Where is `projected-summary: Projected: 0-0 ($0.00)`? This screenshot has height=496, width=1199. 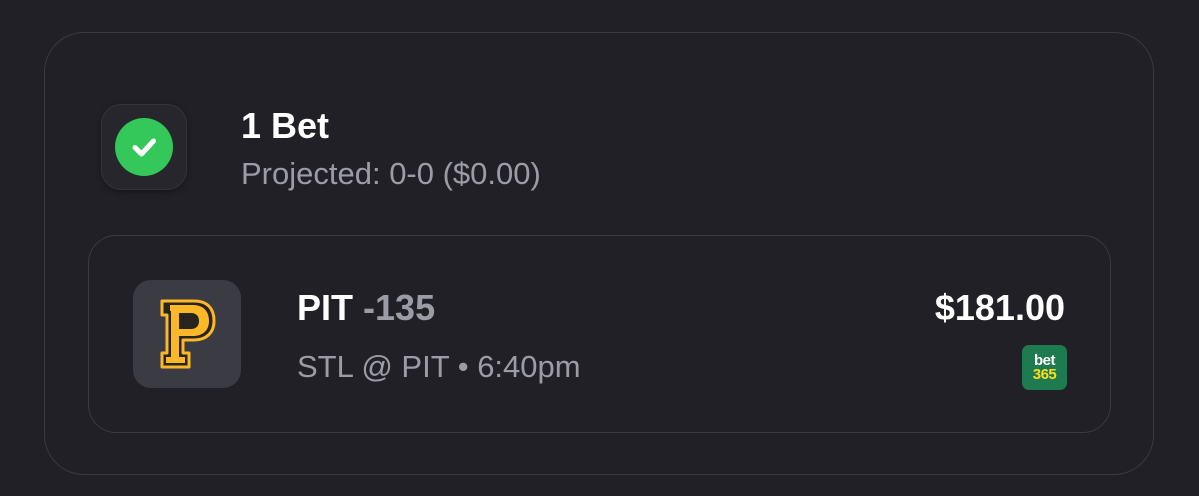
projected-summary: Projected: 0-0 ($0.00) is located at coordinates (391, 173).